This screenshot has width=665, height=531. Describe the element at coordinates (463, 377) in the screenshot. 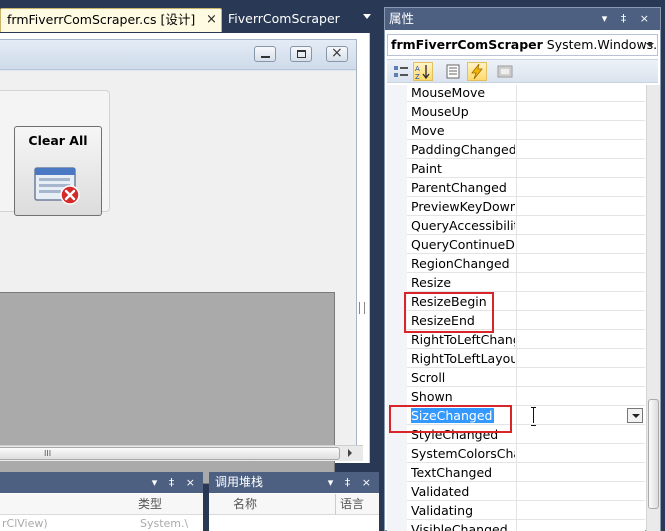

I see `event-name: Scroll` at that location.